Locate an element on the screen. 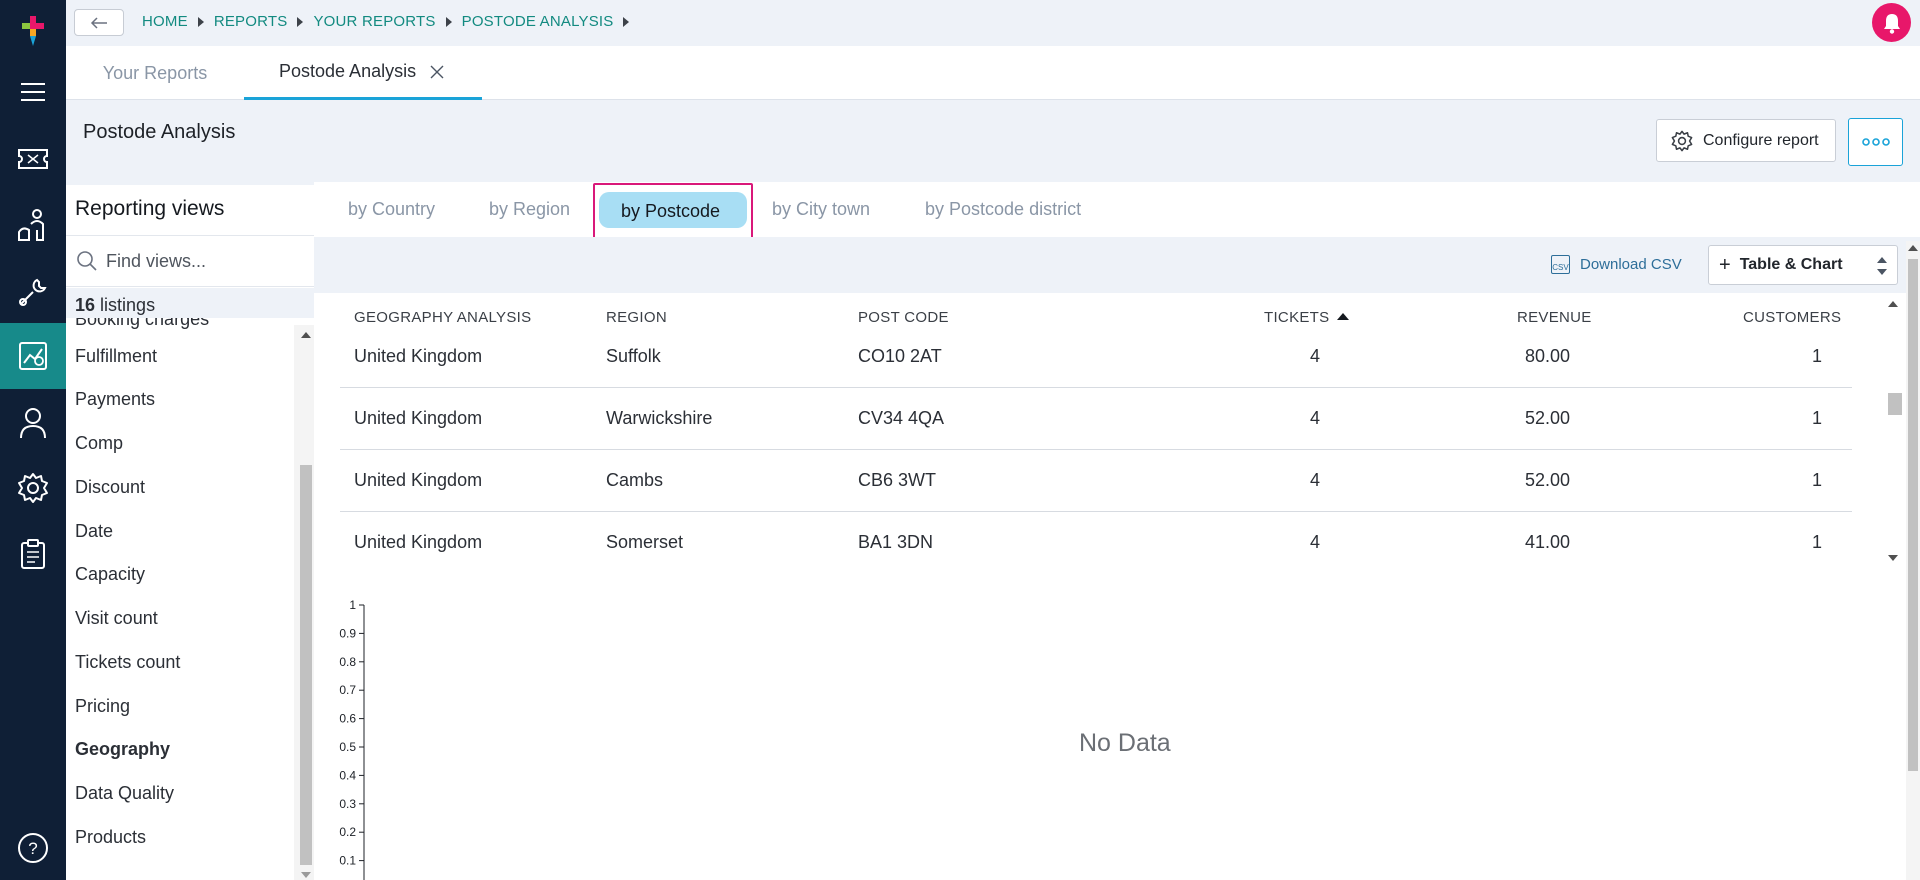 The image size is (1920, 880). cell-geography: United Kingdom is located at coordinates (418, 542).